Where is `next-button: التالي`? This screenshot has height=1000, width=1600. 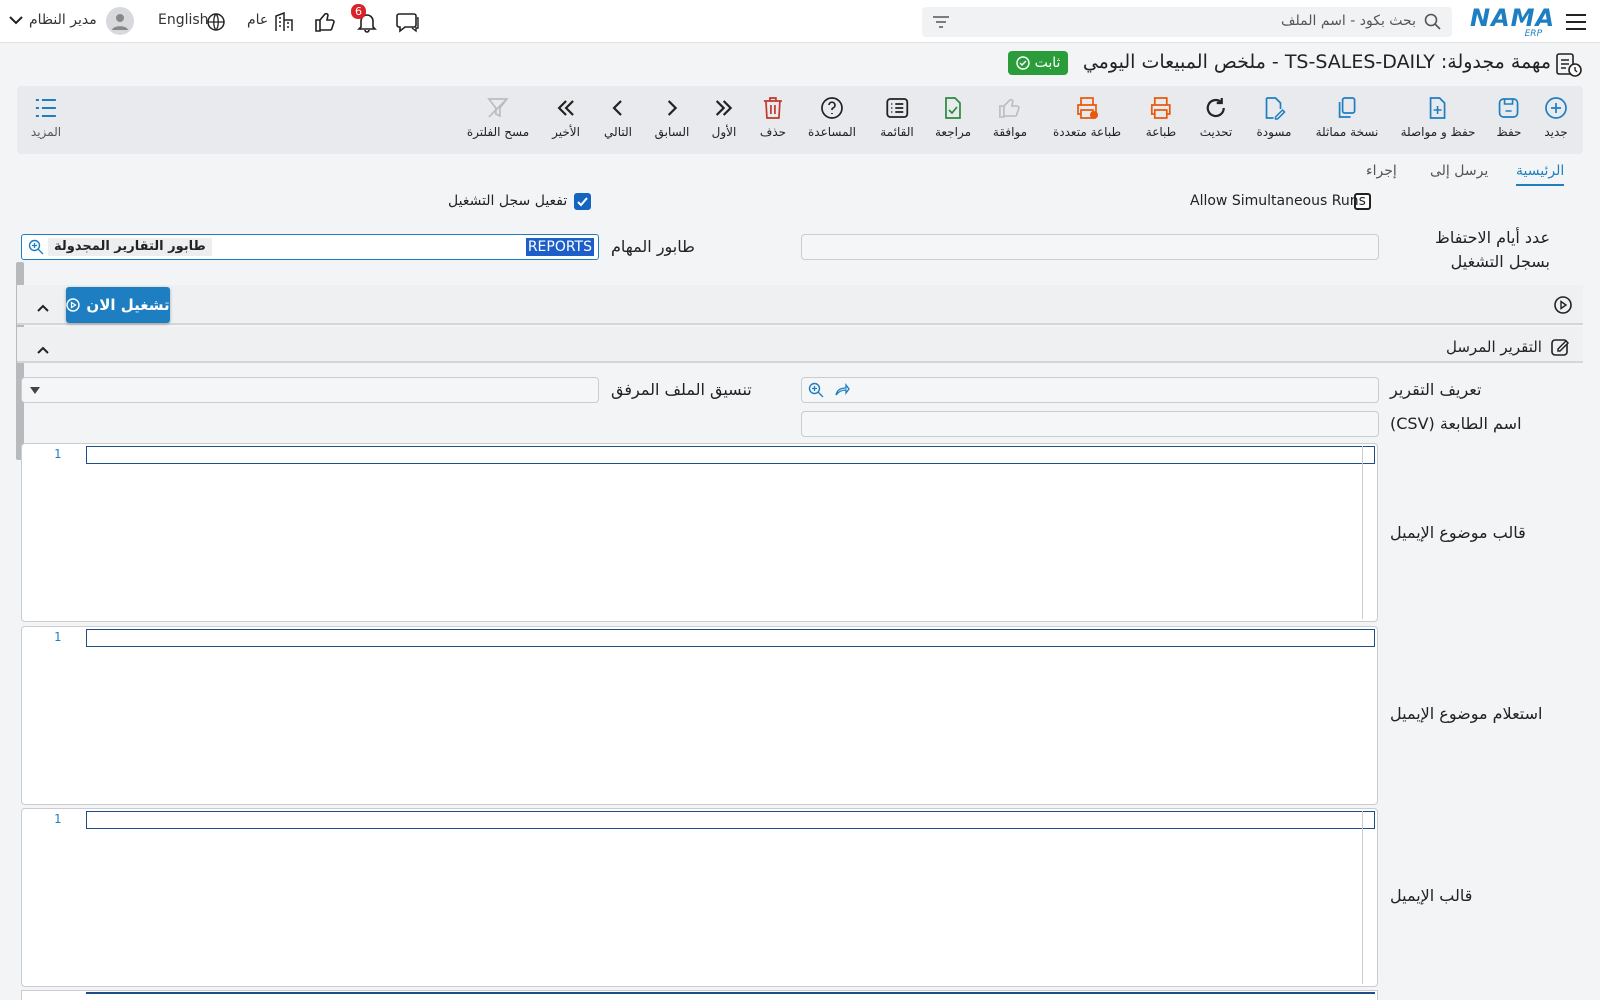
next-button: التالي is located at coordinates (618, 117).